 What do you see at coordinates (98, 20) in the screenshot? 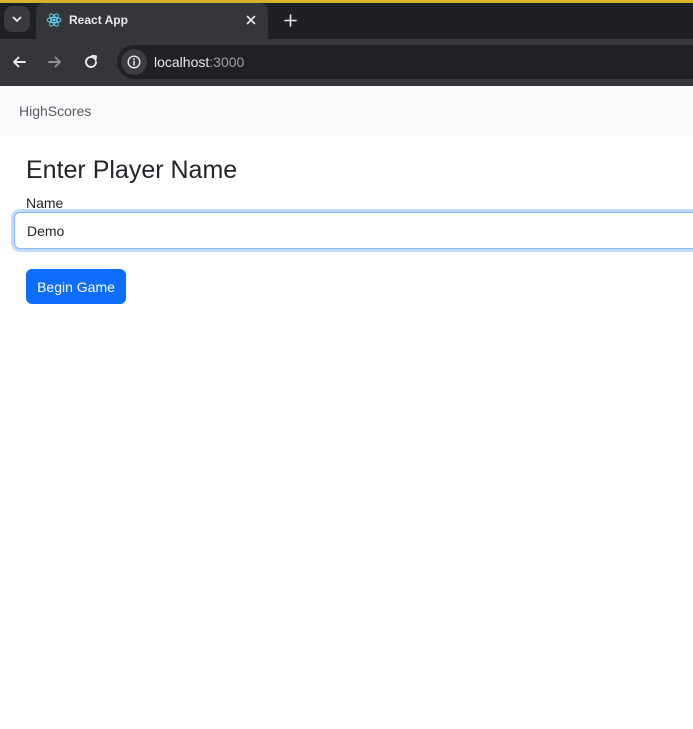
I see `tab-title: React App` at bounding box center [98, 20].